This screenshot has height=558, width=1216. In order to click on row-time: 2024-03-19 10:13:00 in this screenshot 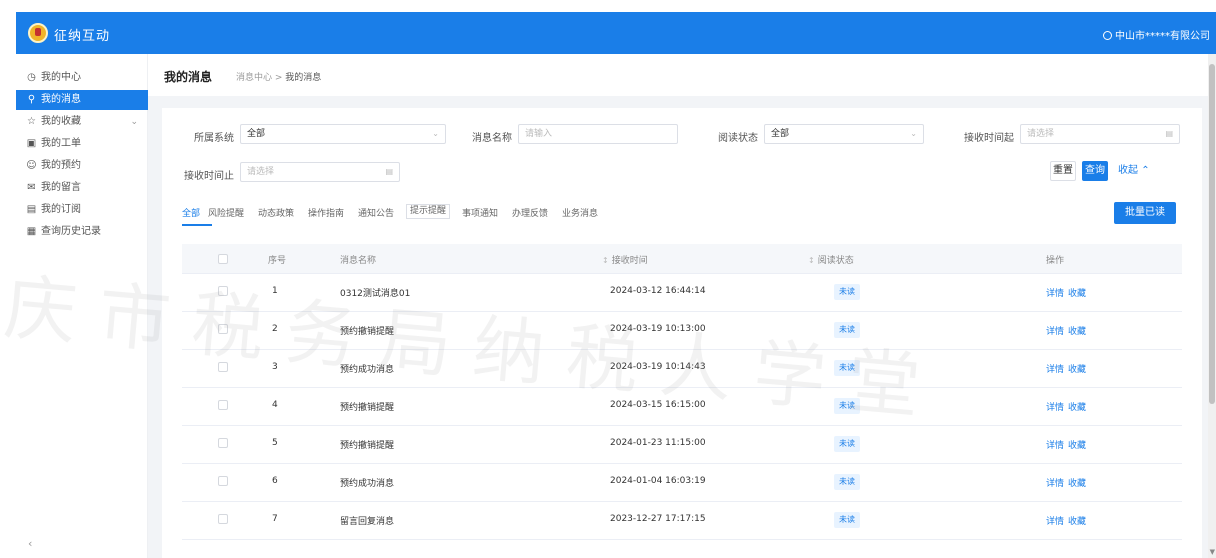, I will do `click(658, 329)`.